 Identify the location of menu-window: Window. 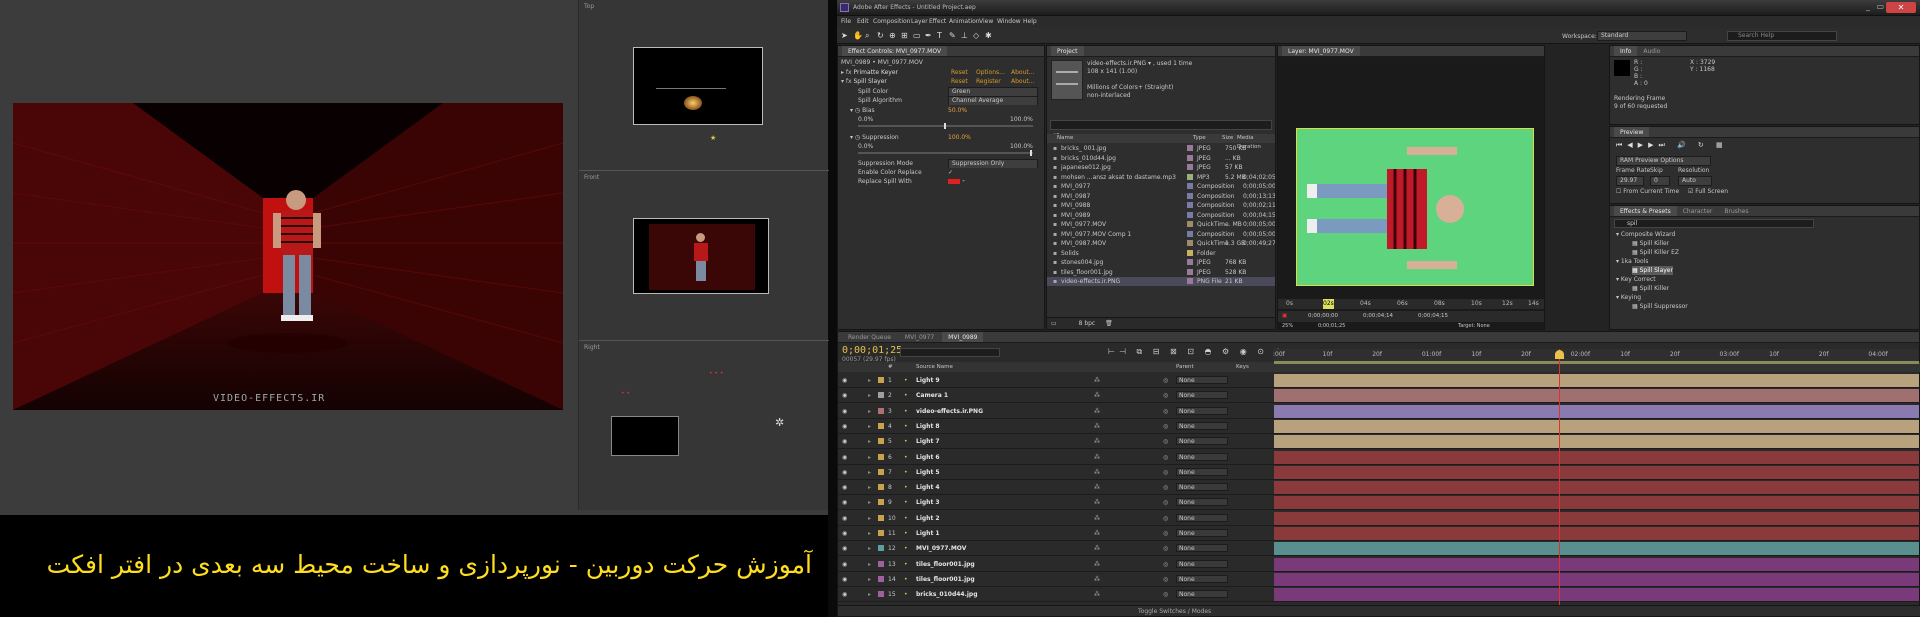
(1009, 22).